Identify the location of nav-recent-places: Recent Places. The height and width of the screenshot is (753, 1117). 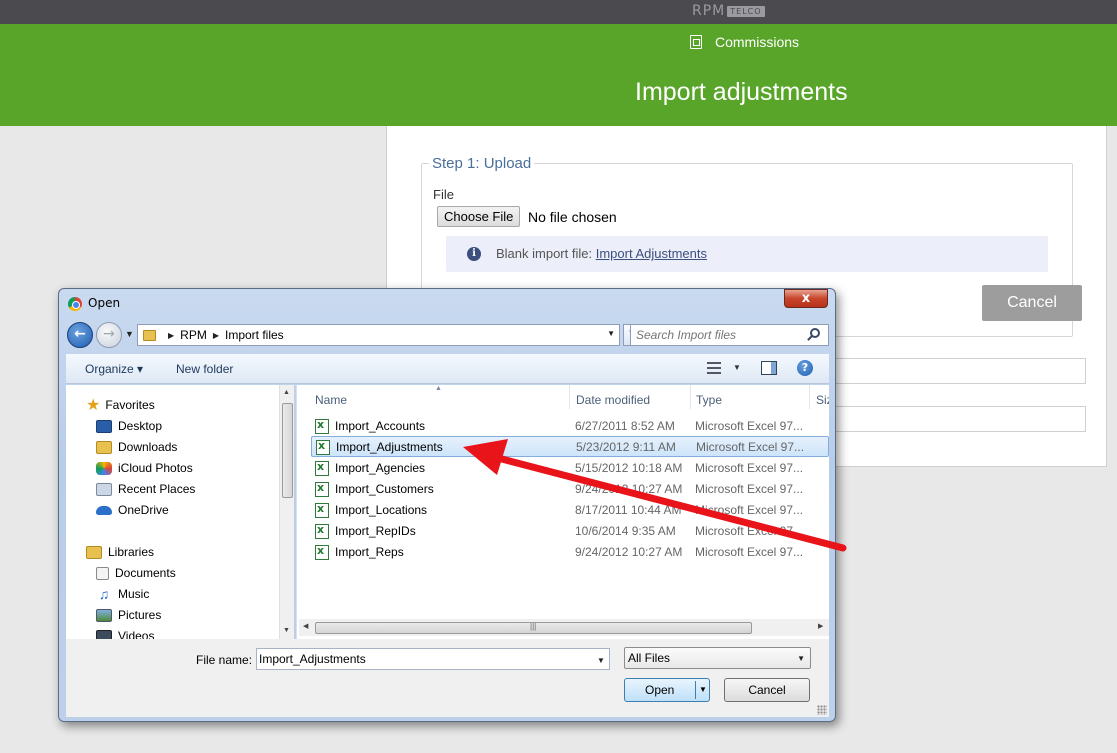
(145, 489).